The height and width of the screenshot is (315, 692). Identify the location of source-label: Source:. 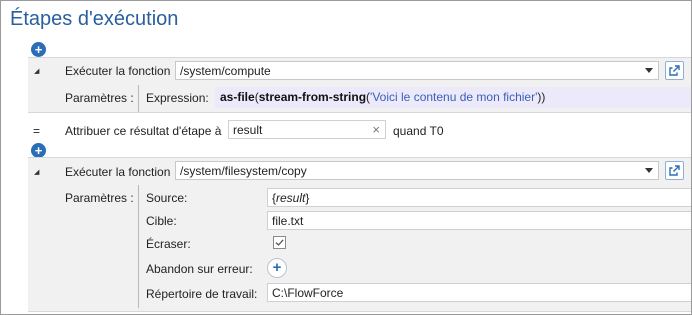
(167, 198).